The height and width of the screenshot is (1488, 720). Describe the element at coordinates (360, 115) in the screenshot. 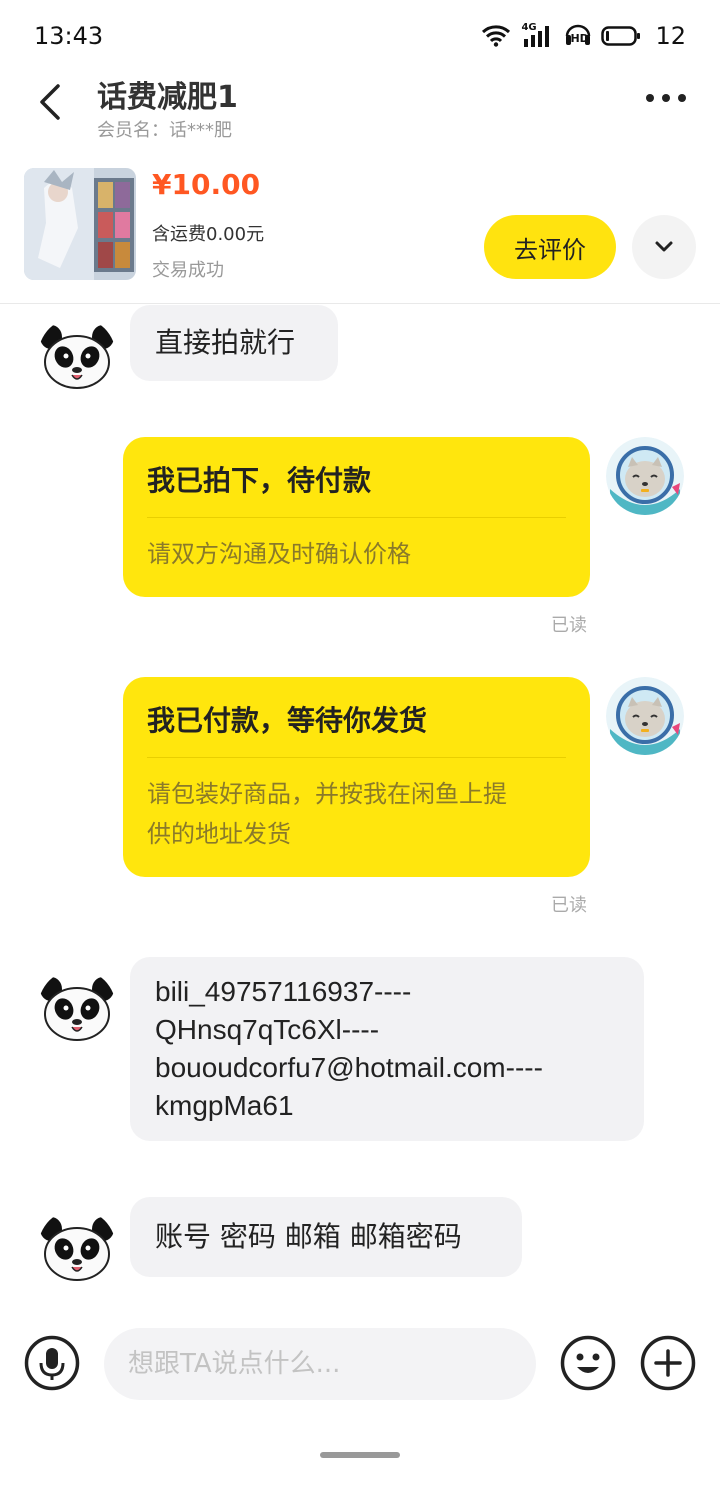

I see `chat-header: 话费减肥1 会员名：话***肥` at that location.